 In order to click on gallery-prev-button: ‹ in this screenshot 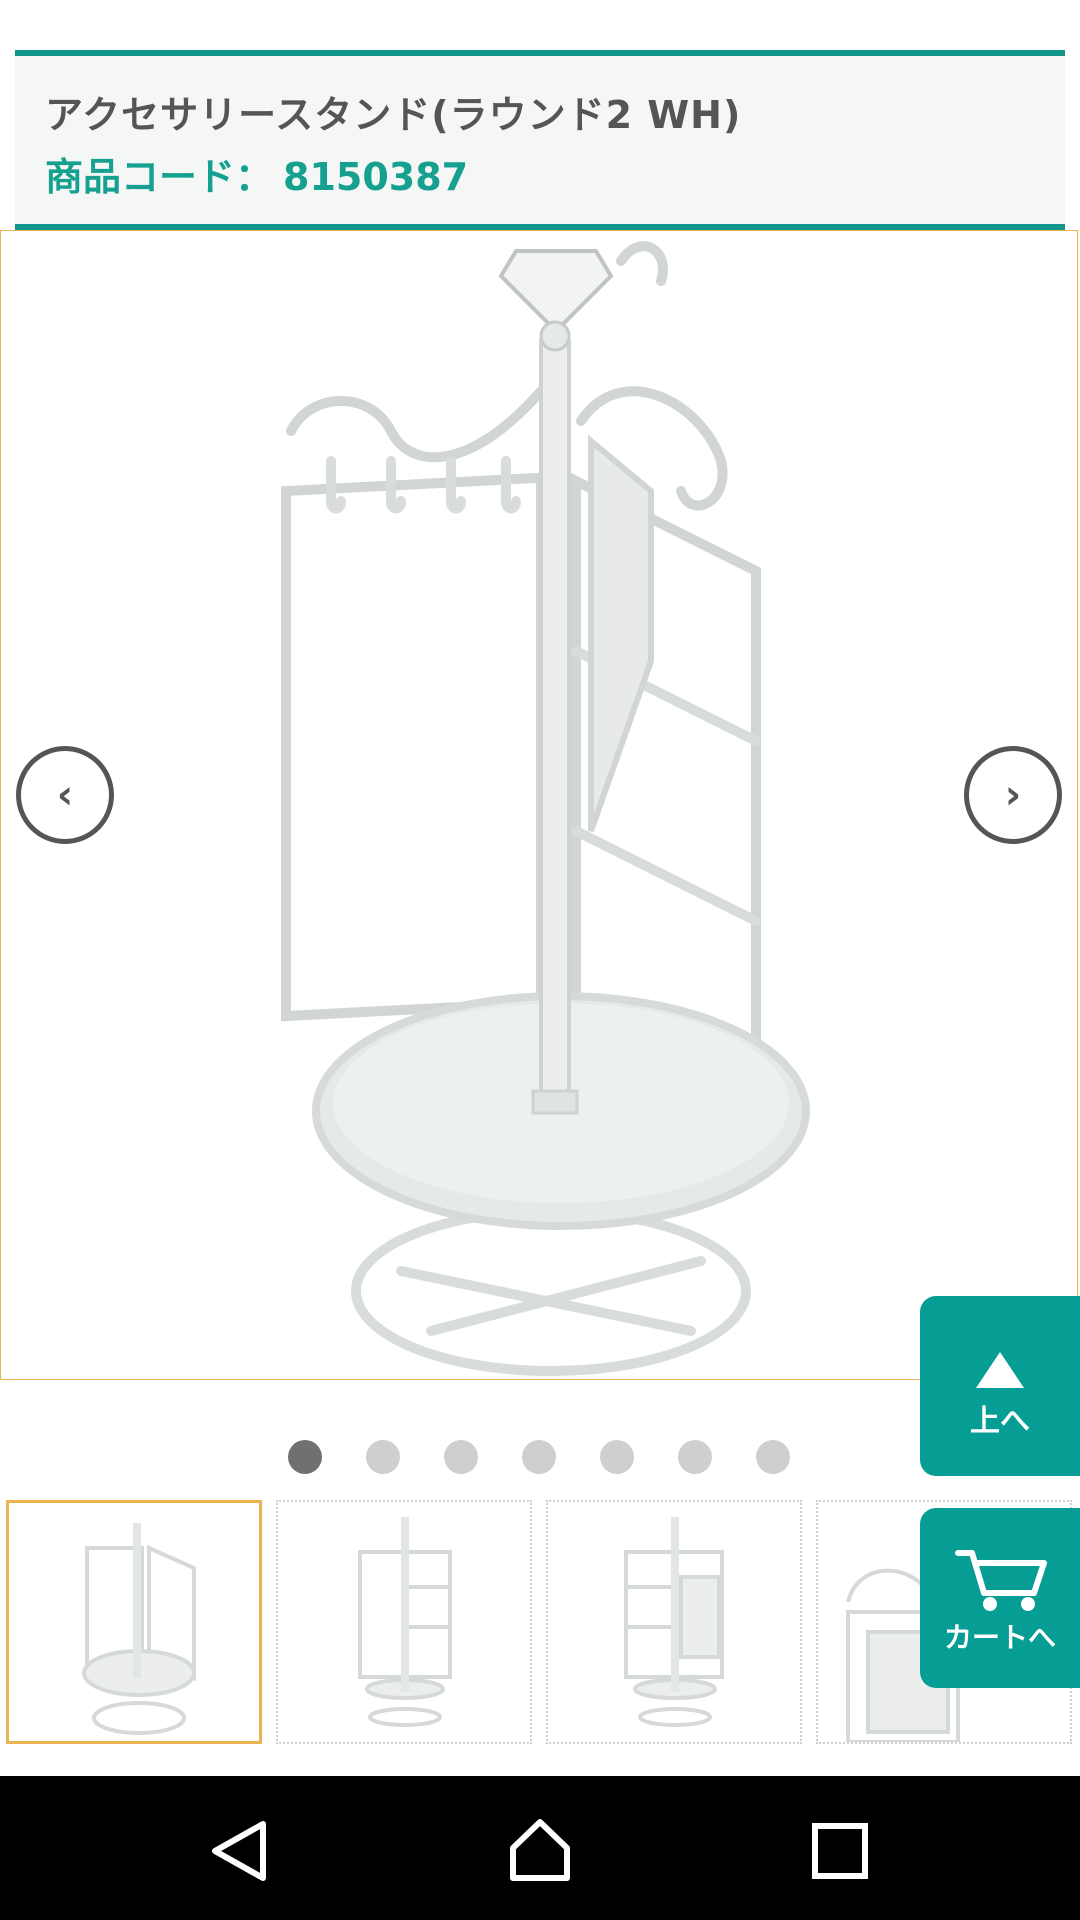, I will do `click(65, 795)`.